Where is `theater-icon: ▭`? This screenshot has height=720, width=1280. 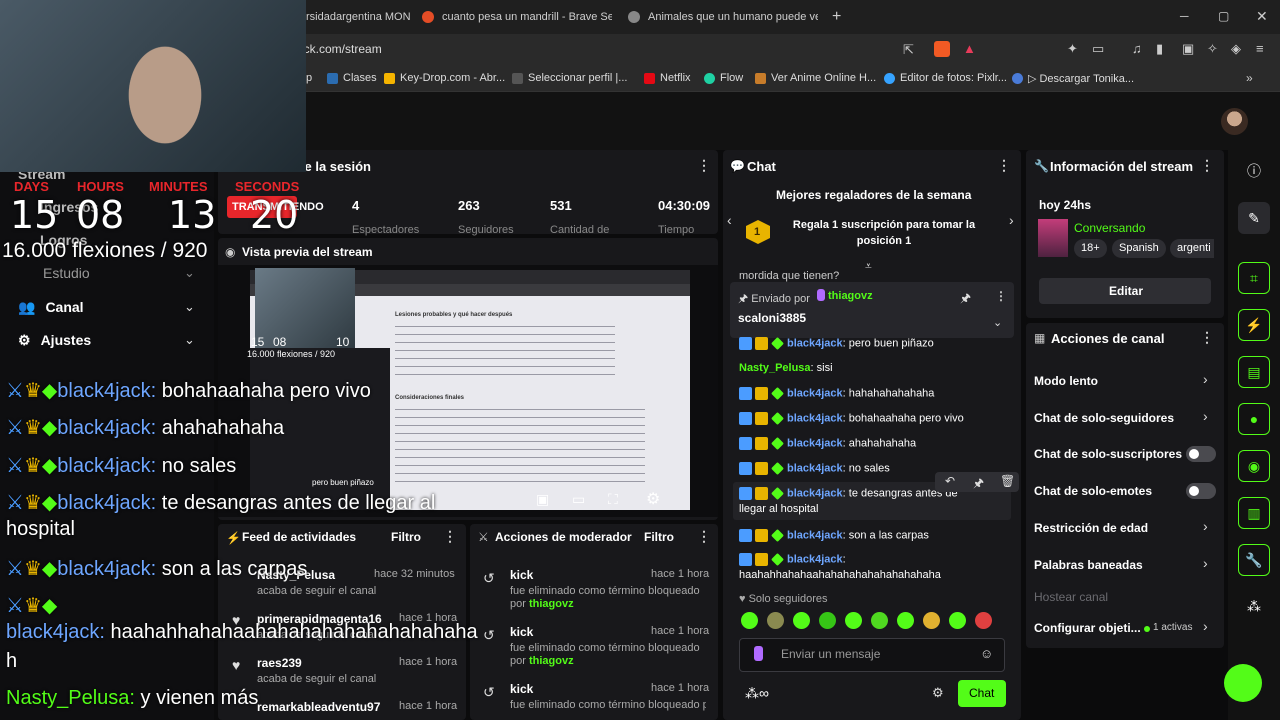
theater-icon: ▭ is located at coordinates (578, 499).